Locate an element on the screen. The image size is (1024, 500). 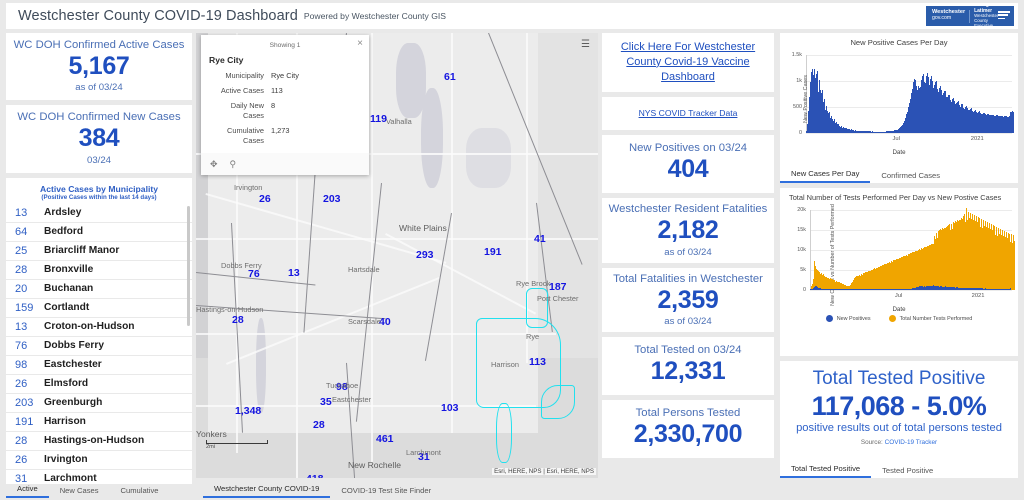
map-case-count: 28 is located at coordinates (319, 425).